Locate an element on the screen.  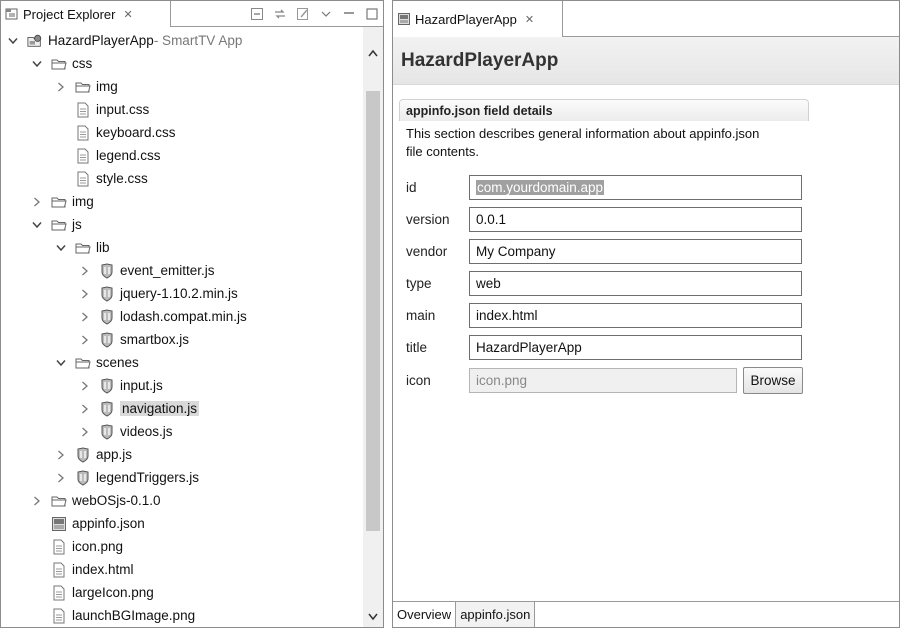
tab-project-explorer: Project Explorer ✕ is located at coordinates (86, 14).